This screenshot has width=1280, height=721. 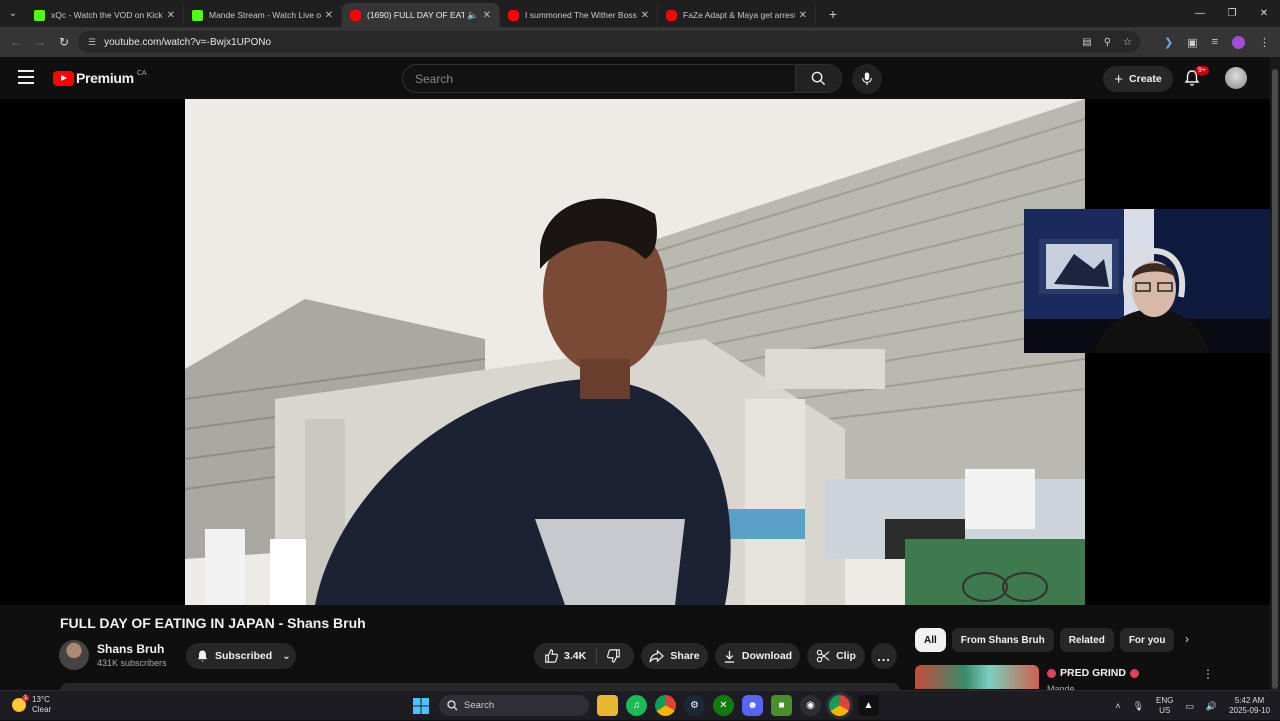 What do you see at coordinates (737, 15) in the screenshot?
I see `browser-tab-5: FaZe Adapt & Maya get arreste ✕` at bounding box center [737, 15].